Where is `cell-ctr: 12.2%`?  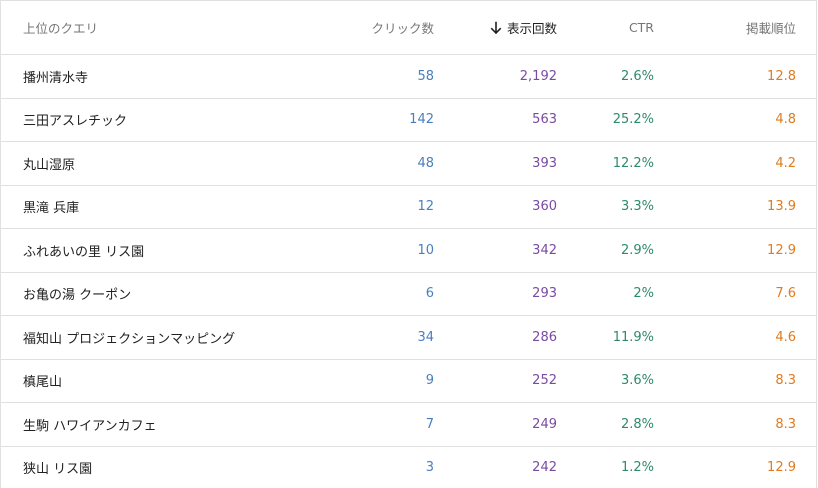 cell-ctr: 12.2% is located at coordinates (627, 163).